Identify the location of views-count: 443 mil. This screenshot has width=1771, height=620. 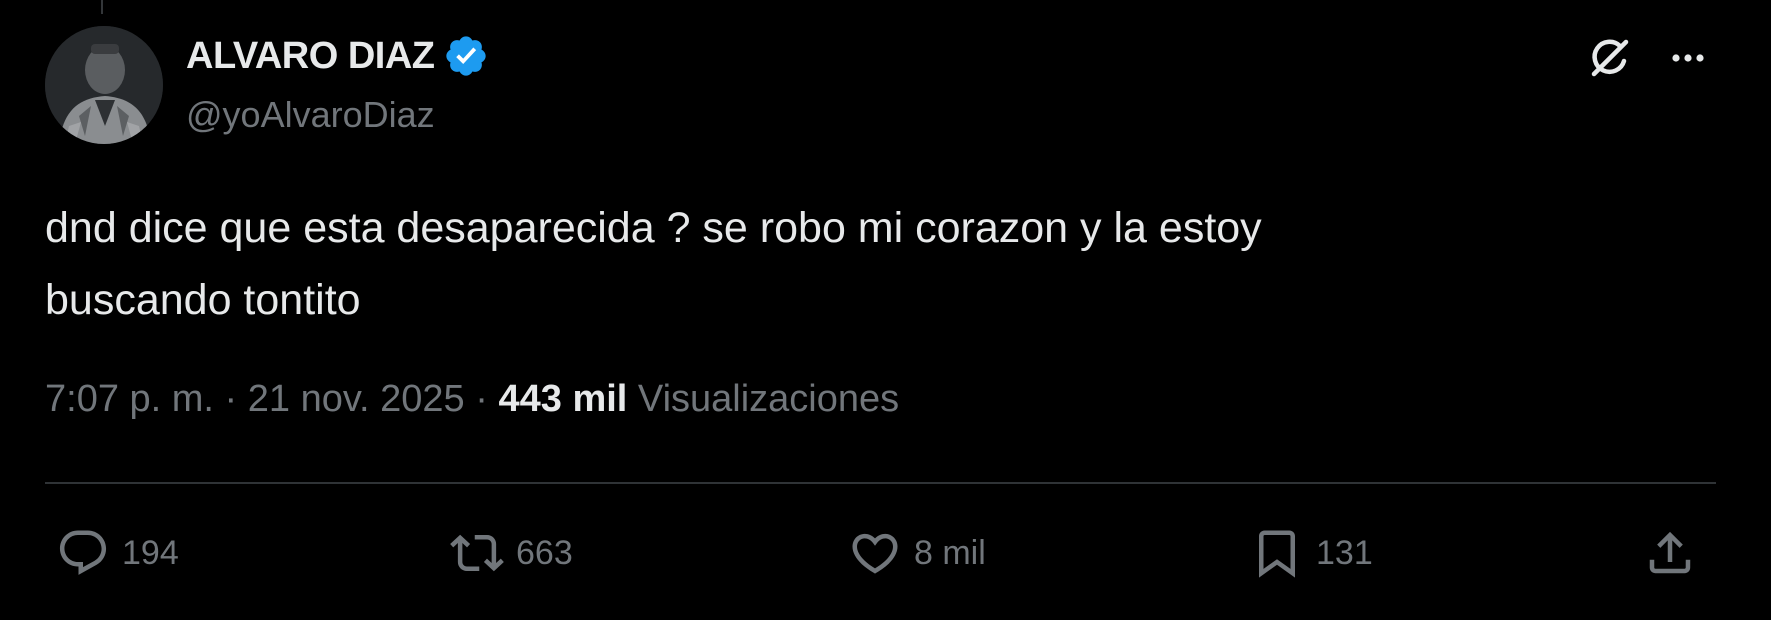
(562, 399).